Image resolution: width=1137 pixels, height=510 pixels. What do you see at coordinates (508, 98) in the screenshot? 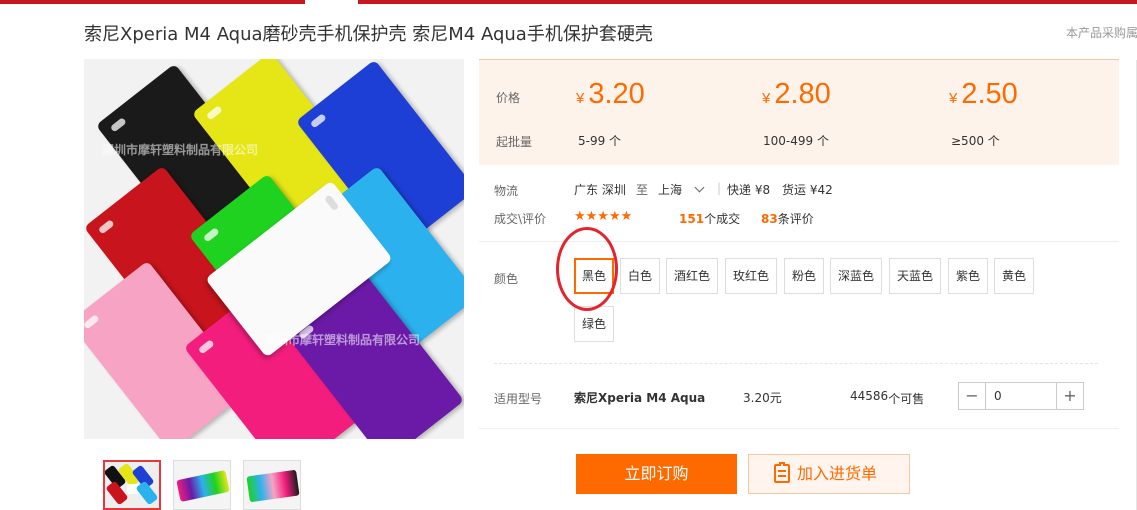
I see `price-label: 价格` at bounding box center [508, 98].